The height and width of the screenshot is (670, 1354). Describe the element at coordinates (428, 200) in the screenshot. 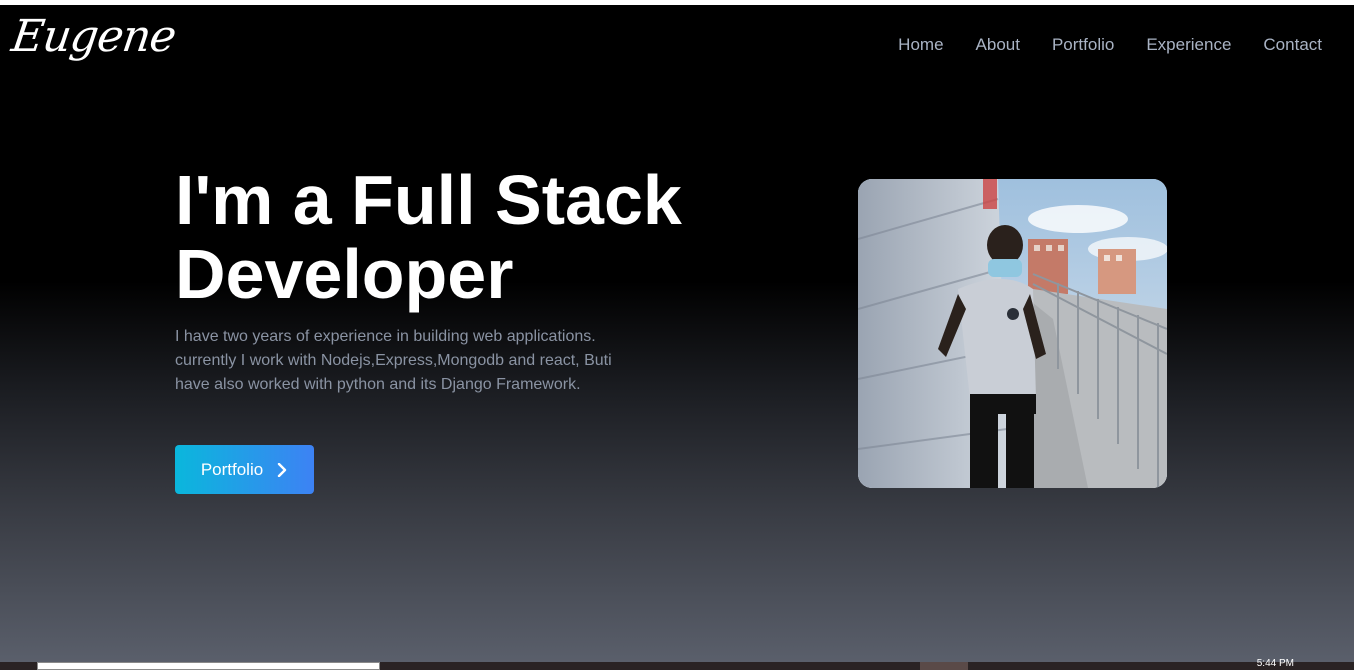

I see `hero-title-line-1: I'm a Full Stack` at that location.